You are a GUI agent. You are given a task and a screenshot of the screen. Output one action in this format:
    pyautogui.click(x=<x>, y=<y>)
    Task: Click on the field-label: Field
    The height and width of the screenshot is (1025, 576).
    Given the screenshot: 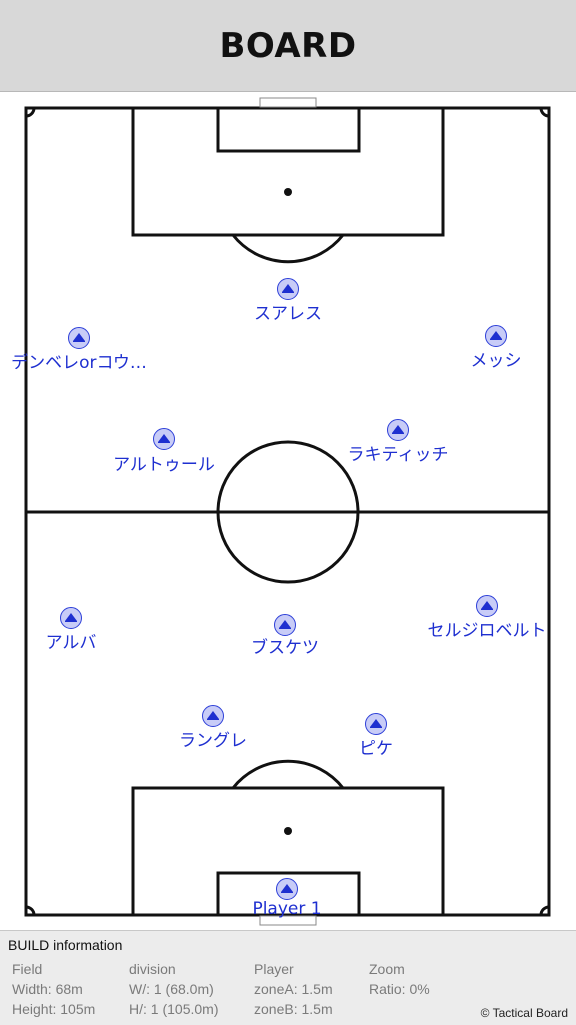 What is the action you would take?
    pyautogui.click(x=27, y=969)
    